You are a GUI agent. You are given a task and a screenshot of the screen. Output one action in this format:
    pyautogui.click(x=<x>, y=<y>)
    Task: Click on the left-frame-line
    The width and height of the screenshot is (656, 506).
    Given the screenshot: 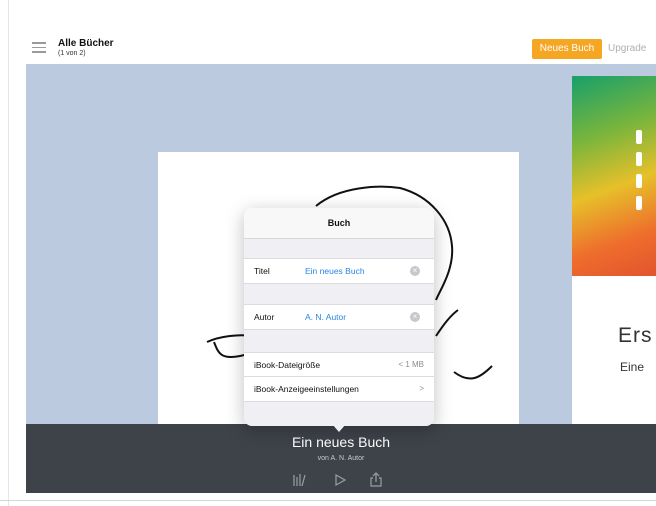 What is the action you would take?
    pyautogui.click(x=8, y=253)
    